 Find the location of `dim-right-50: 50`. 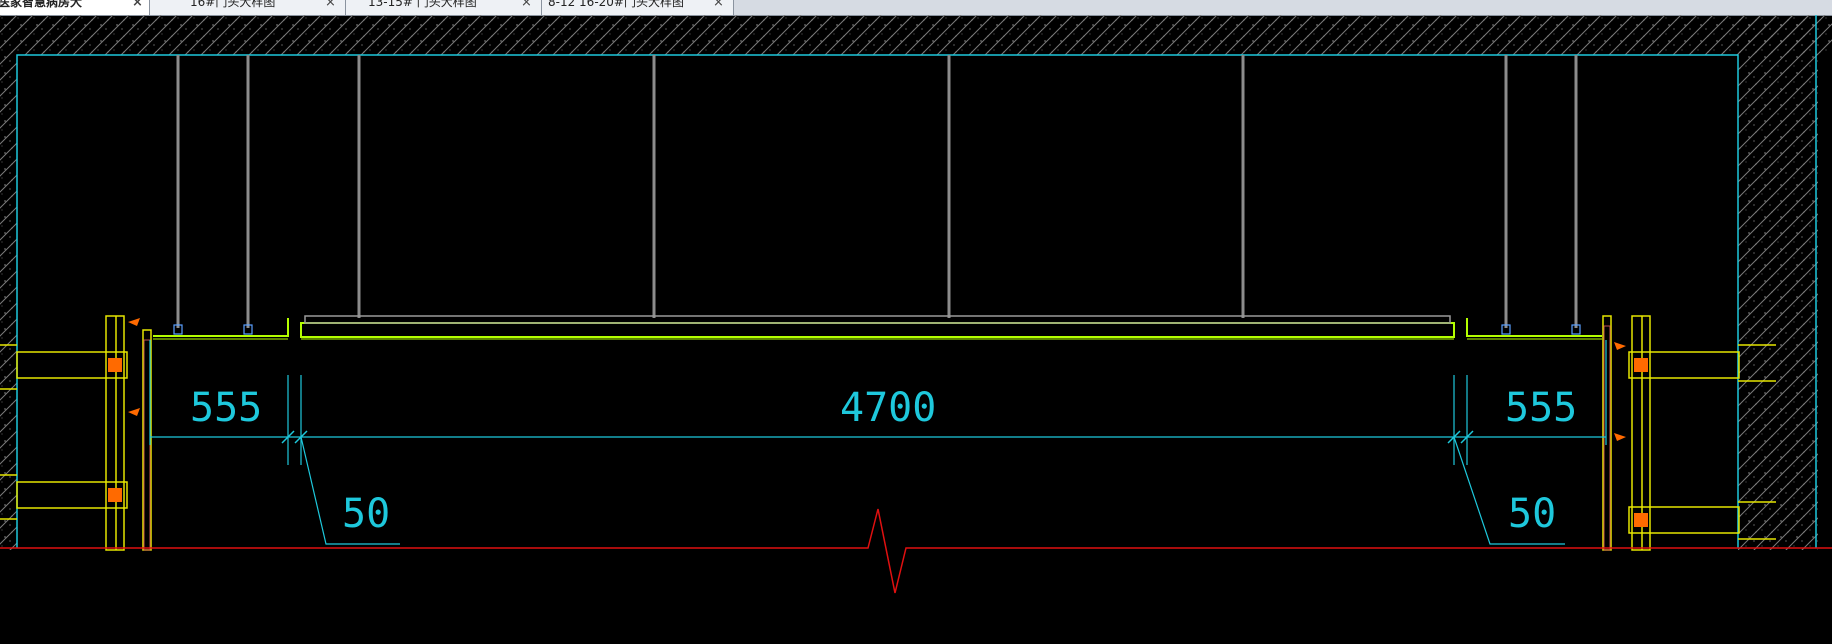

dim-right-50: 50 is located at coordinates (1532, 514).